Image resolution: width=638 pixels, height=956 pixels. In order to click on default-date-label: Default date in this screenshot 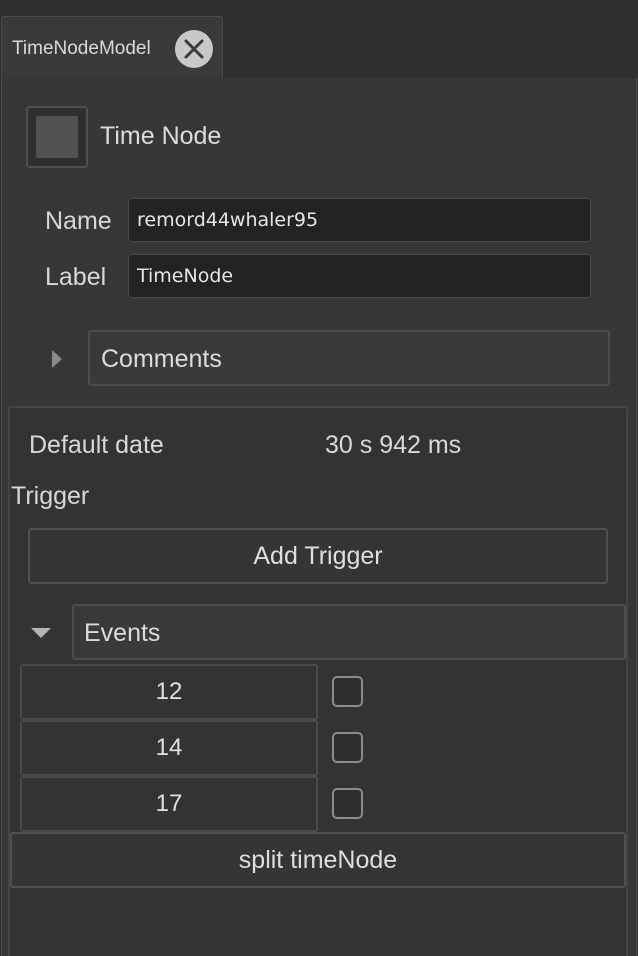, I will do `click(96, 445)`.